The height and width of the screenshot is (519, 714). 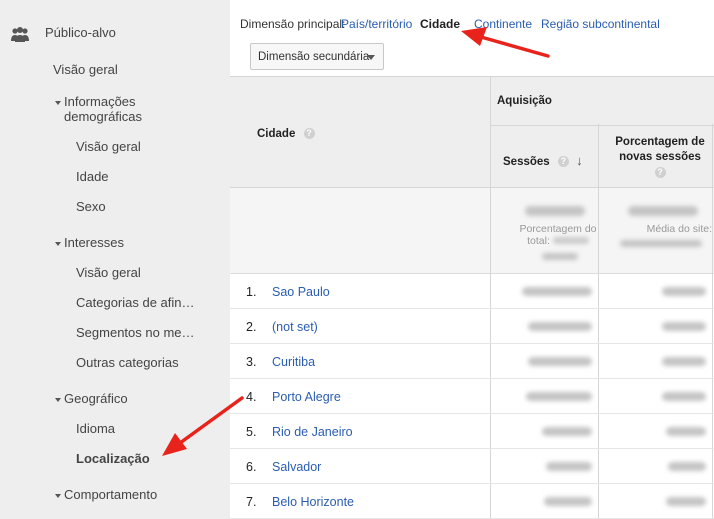 What do you see at coordinates (440, 24) in the screenshot?
I see `dimension-link-cidade: Cidade` at bounding box center [440, 24].